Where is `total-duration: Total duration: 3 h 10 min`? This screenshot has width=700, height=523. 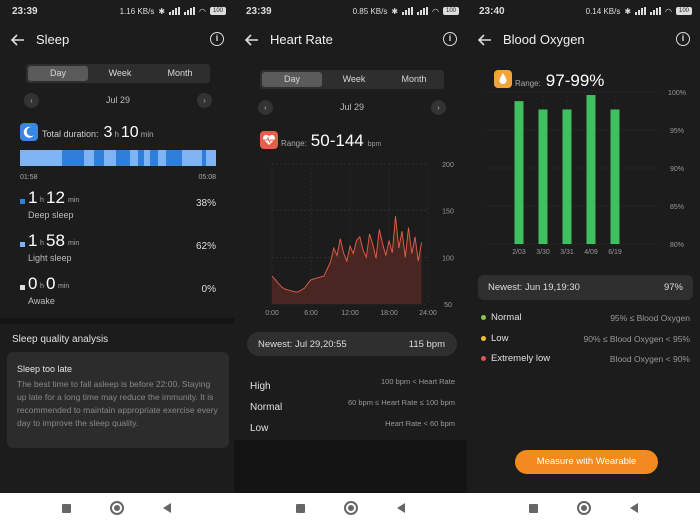
total-duration: Total duration: 3 h 10 min is located at coordinates (98, 133).